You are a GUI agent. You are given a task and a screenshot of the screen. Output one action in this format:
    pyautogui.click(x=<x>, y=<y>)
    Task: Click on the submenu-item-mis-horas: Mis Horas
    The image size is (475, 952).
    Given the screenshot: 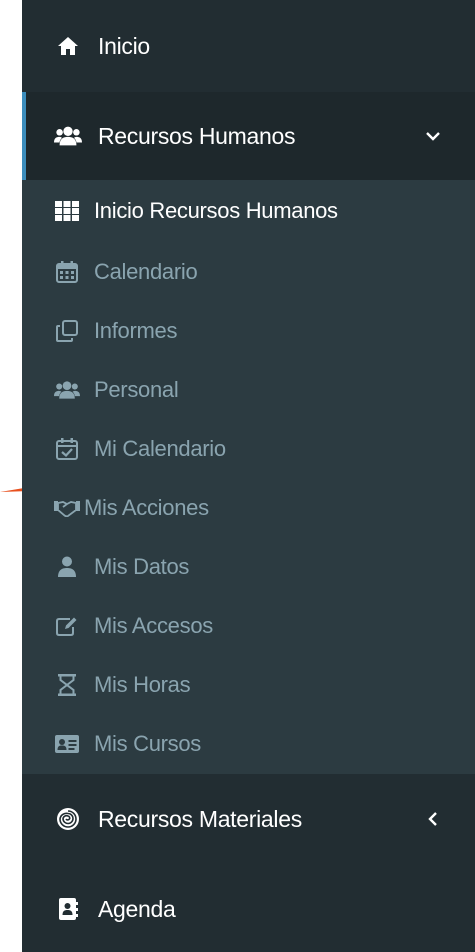 What is the action you would take?
    pyautogui.click(x=248, y=684)
    